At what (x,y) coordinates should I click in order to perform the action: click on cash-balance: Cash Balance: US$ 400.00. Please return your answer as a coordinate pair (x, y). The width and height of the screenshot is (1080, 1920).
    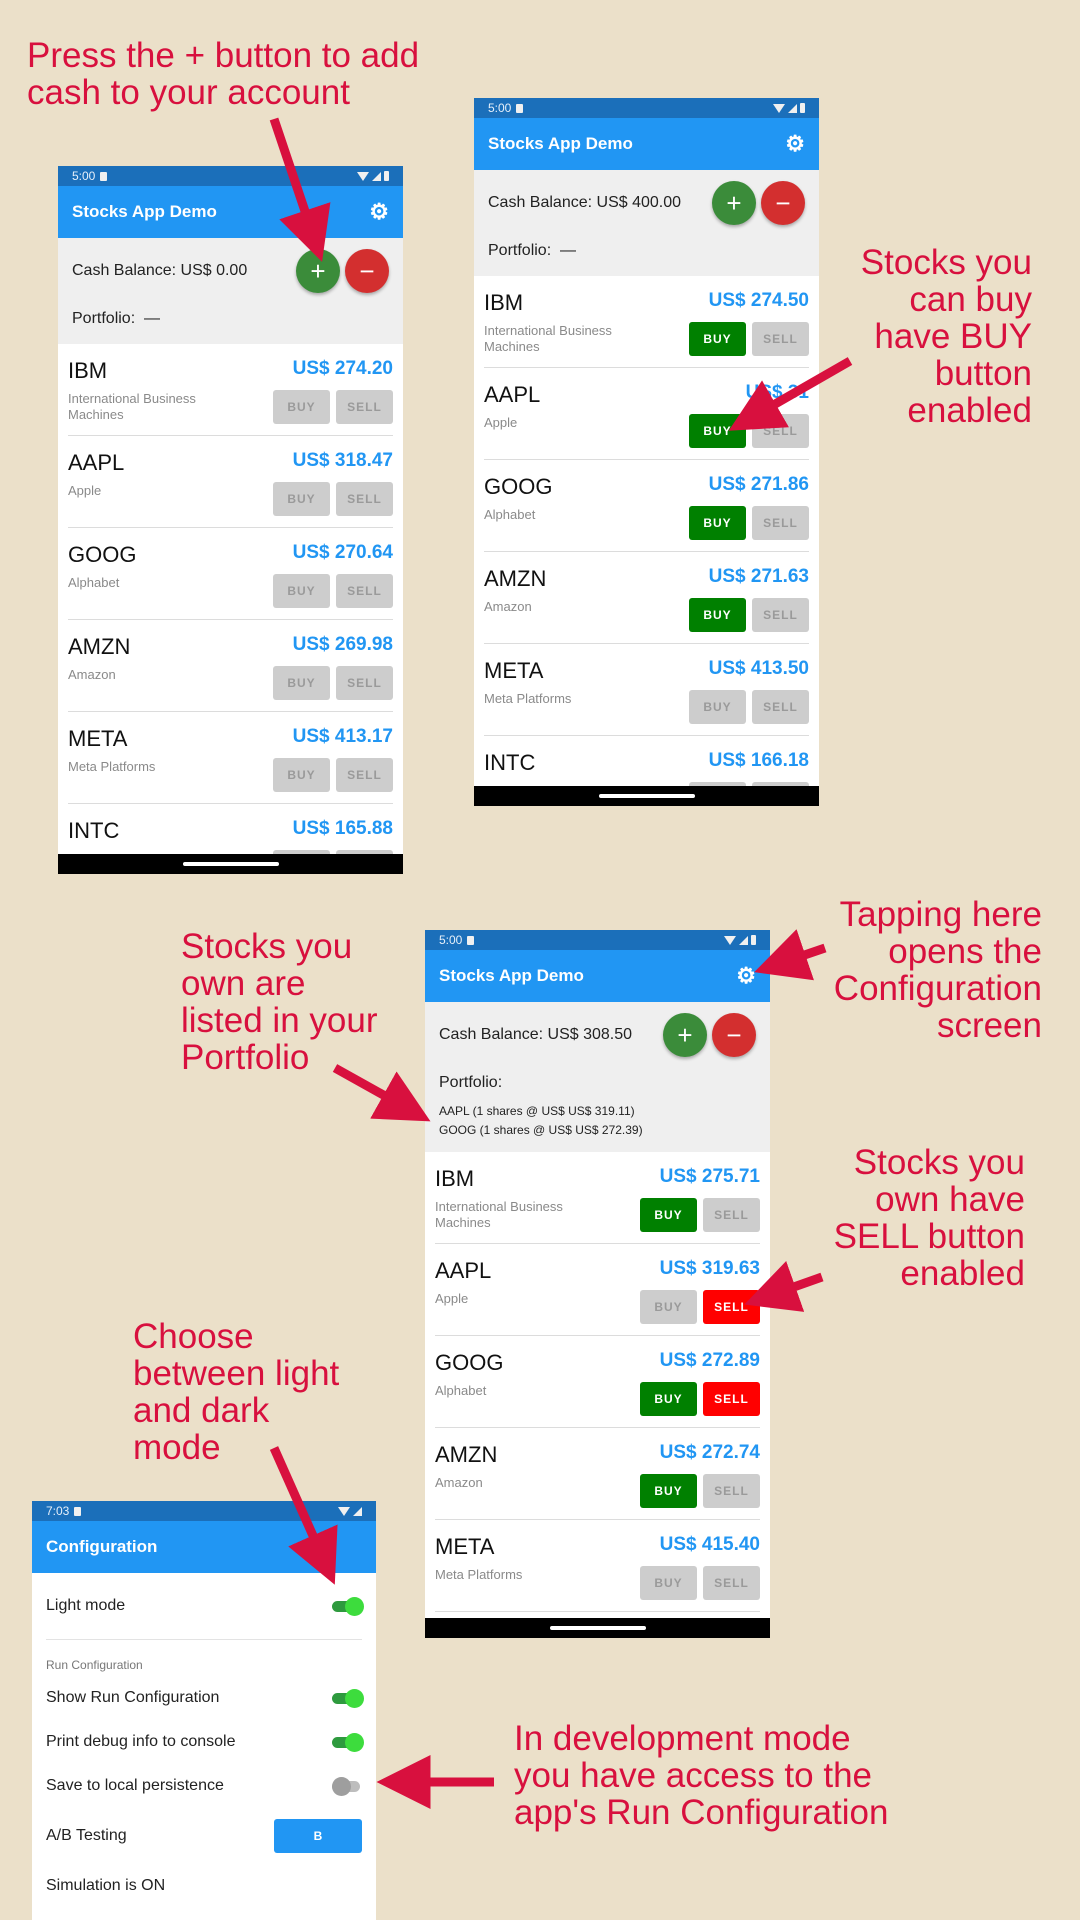
    Looking at the image, I should click on (585, 202).